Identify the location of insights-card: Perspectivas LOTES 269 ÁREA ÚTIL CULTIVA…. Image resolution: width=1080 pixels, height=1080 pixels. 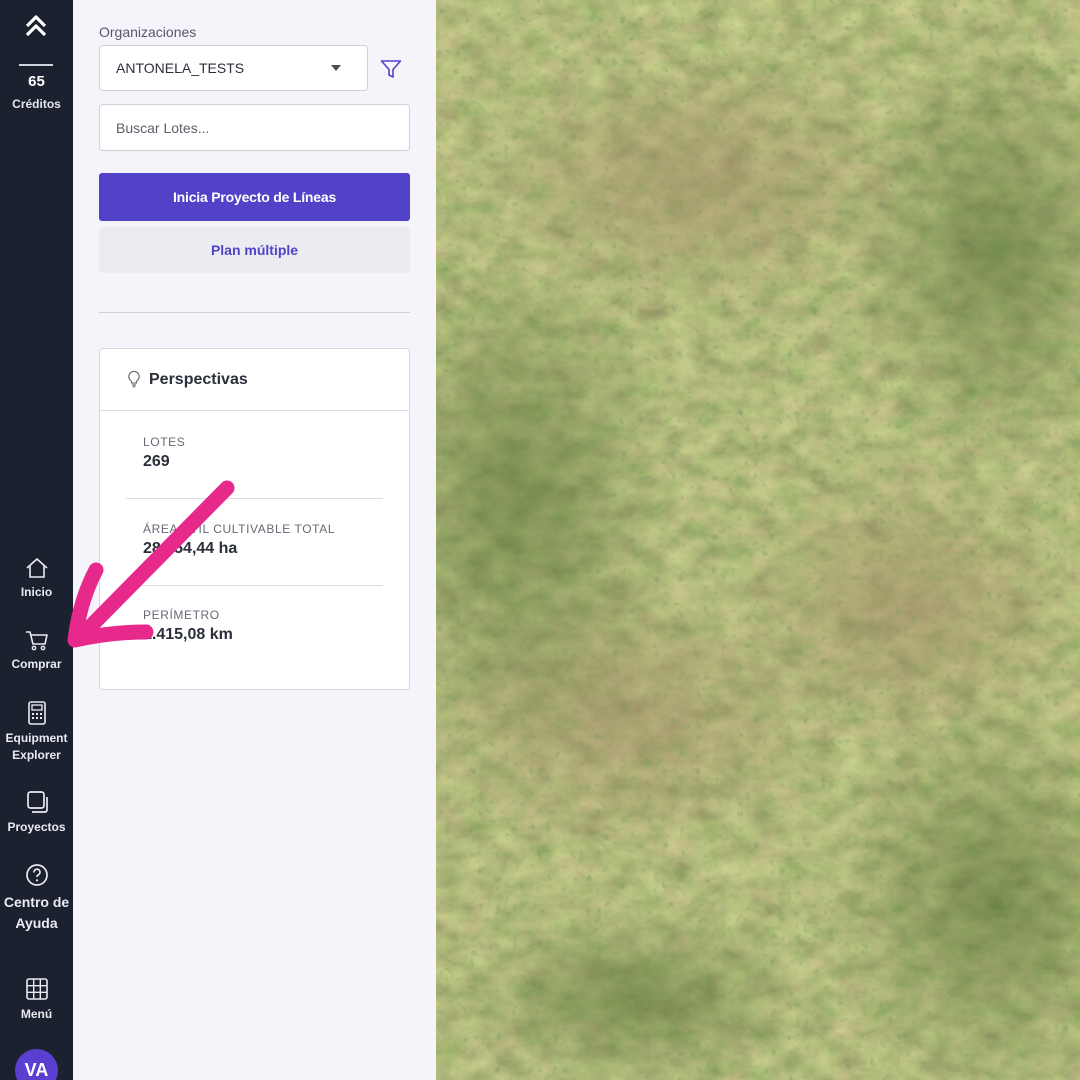
(254, 519).